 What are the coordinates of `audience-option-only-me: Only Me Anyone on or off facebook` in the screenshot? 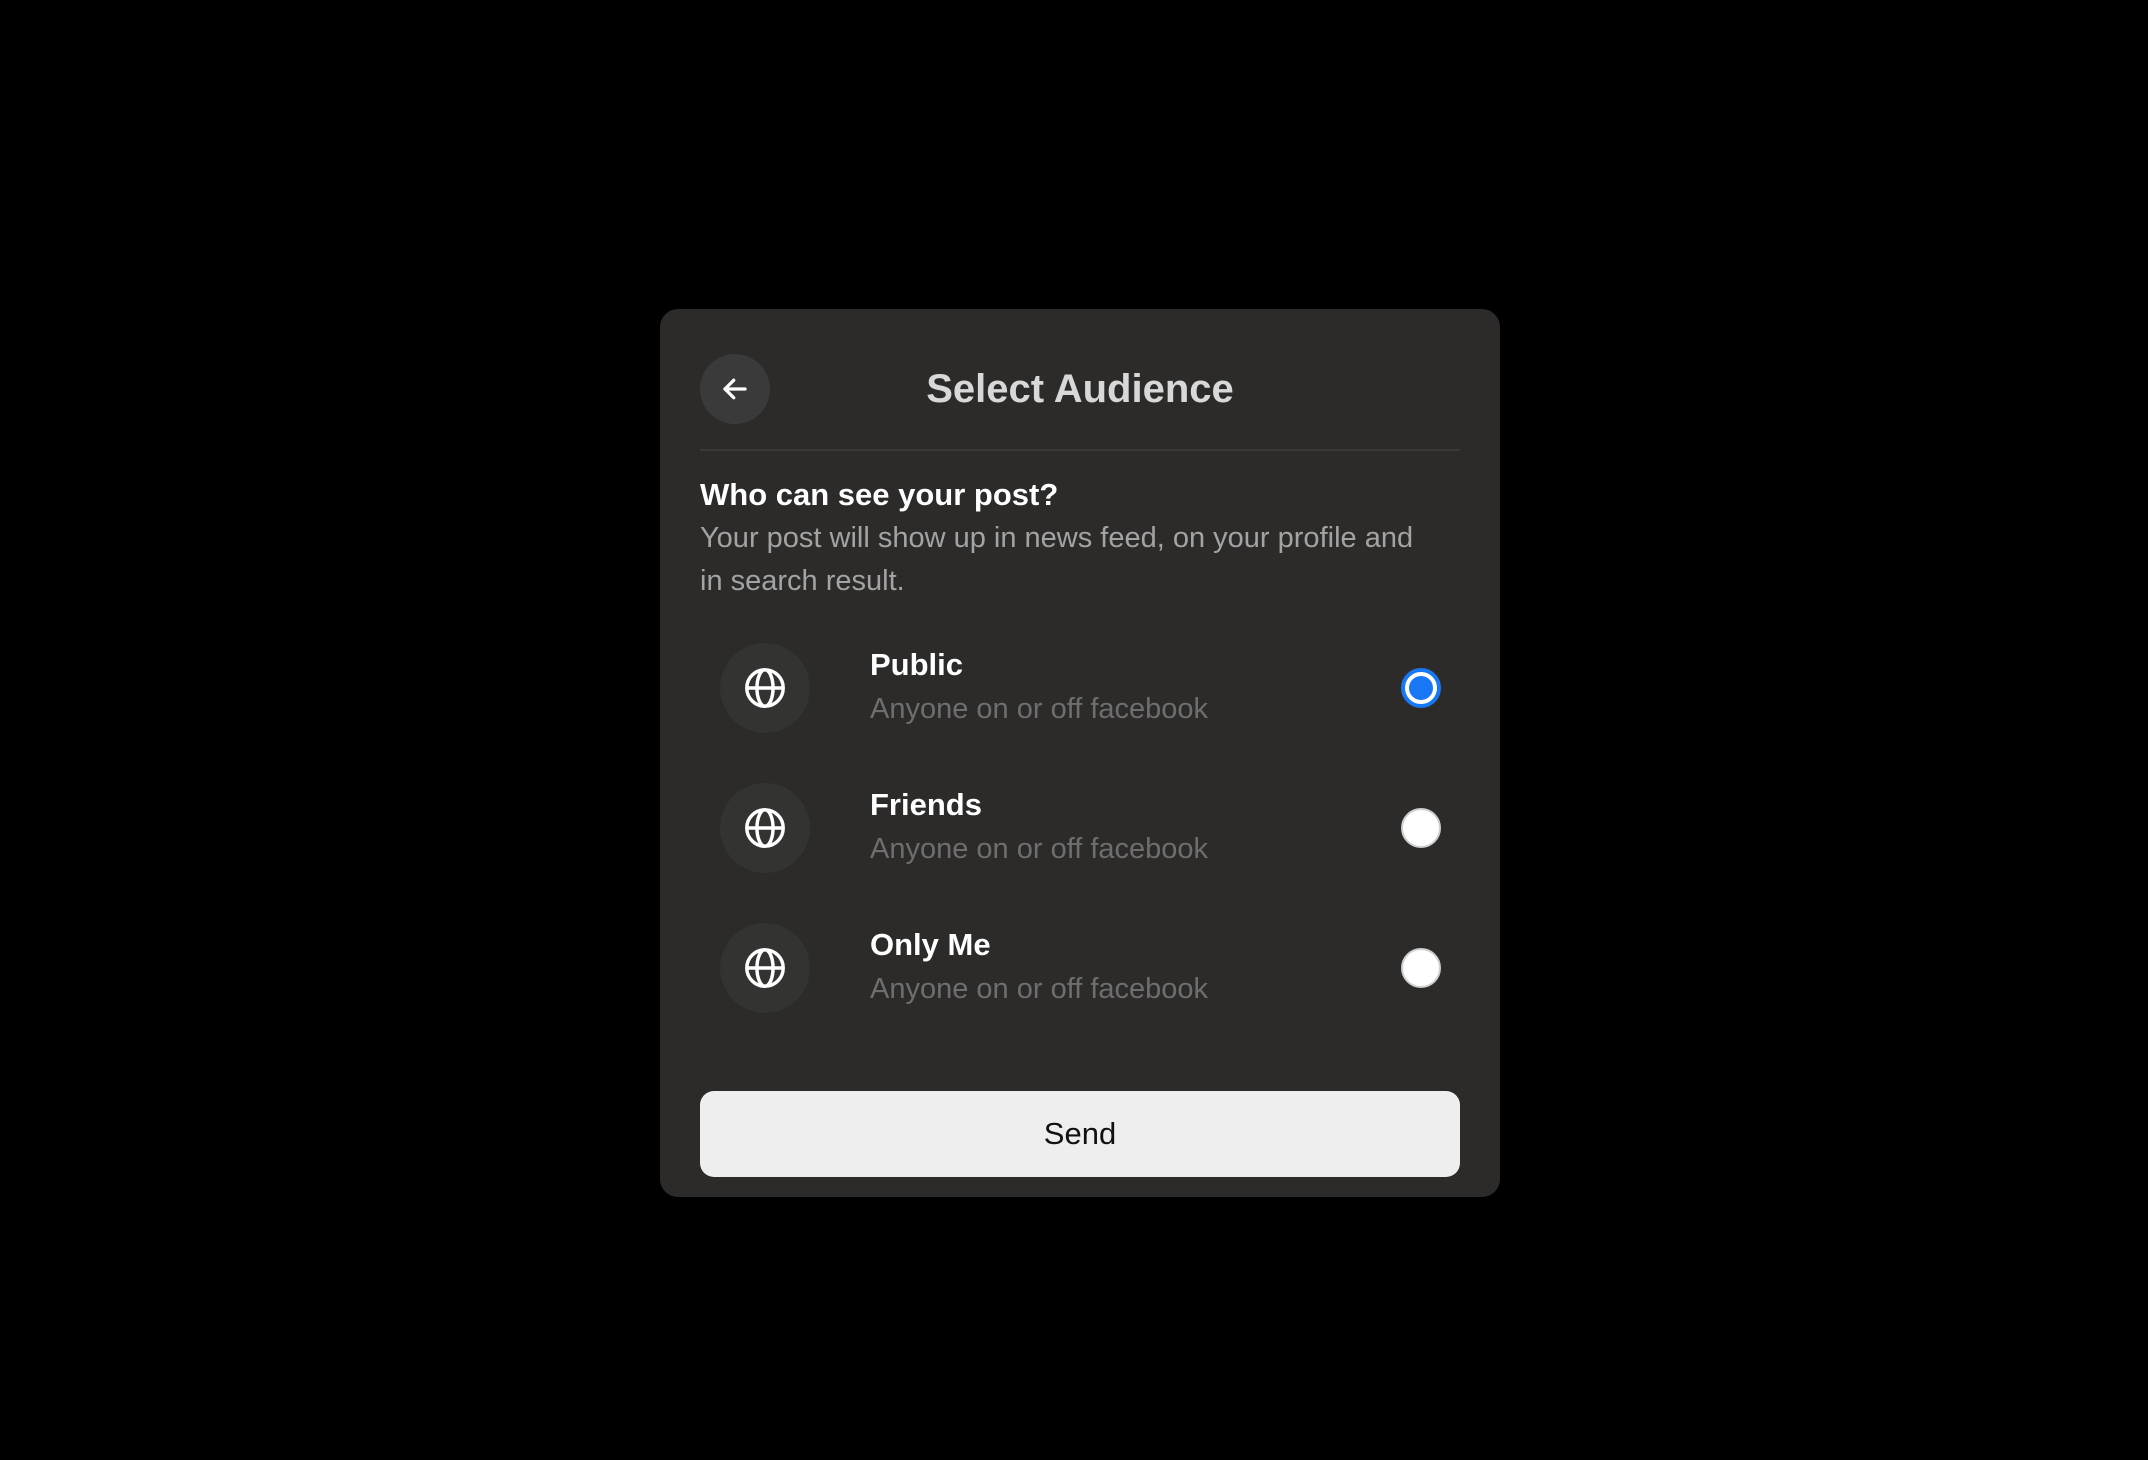 It's located at (1080, 993).